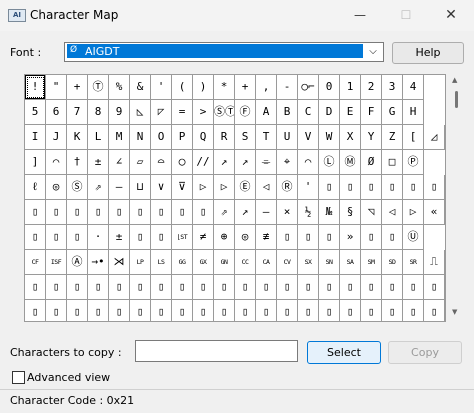 The width and height of the screenshot is (474, 413). Describe the element at coordinates (350, 162) in the screenshot. I see `character-cell: Ⓜ` at that location.